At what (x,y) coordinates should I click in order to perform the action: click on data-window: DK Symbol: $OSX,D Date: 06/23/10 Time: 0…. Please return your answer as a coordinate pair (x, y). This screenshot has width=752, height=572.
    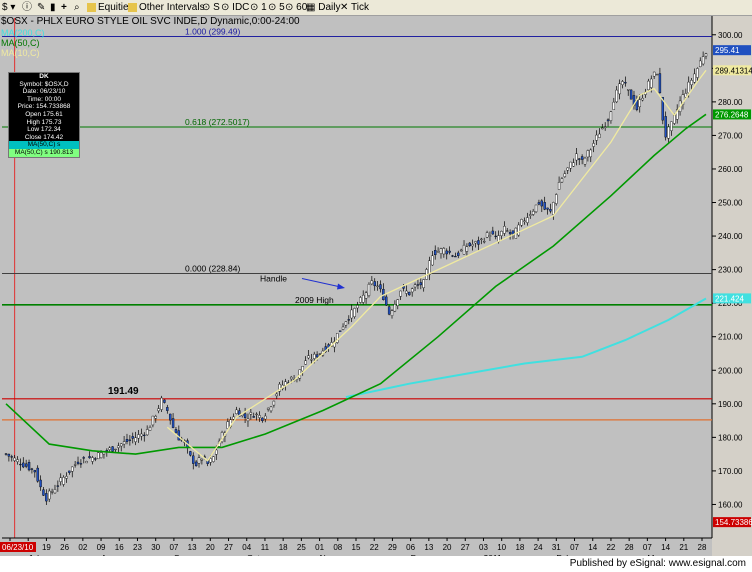
    Looking at the image, I should click on (44, 115).